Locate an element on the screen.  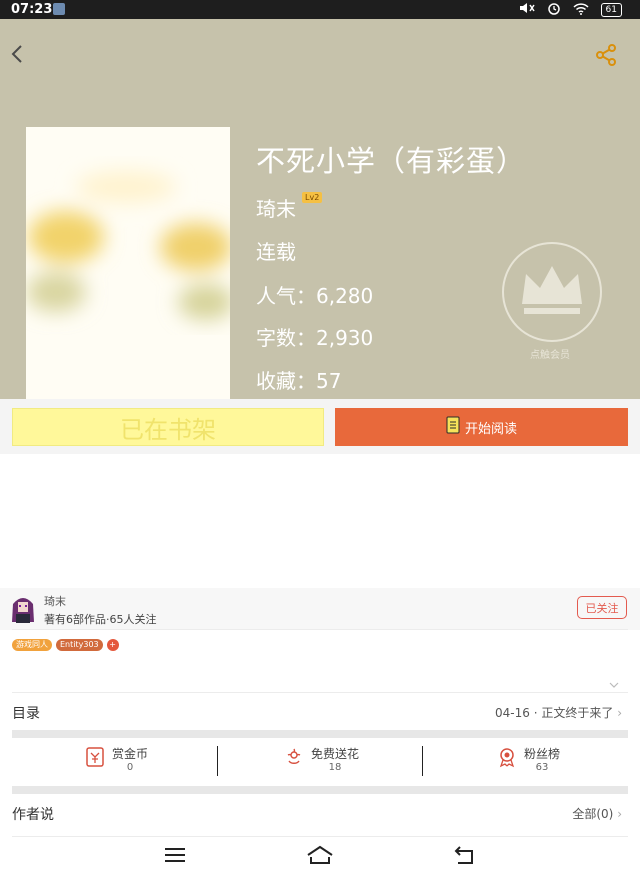
followed-button: 已关注 is located at coordinates (602, 607).